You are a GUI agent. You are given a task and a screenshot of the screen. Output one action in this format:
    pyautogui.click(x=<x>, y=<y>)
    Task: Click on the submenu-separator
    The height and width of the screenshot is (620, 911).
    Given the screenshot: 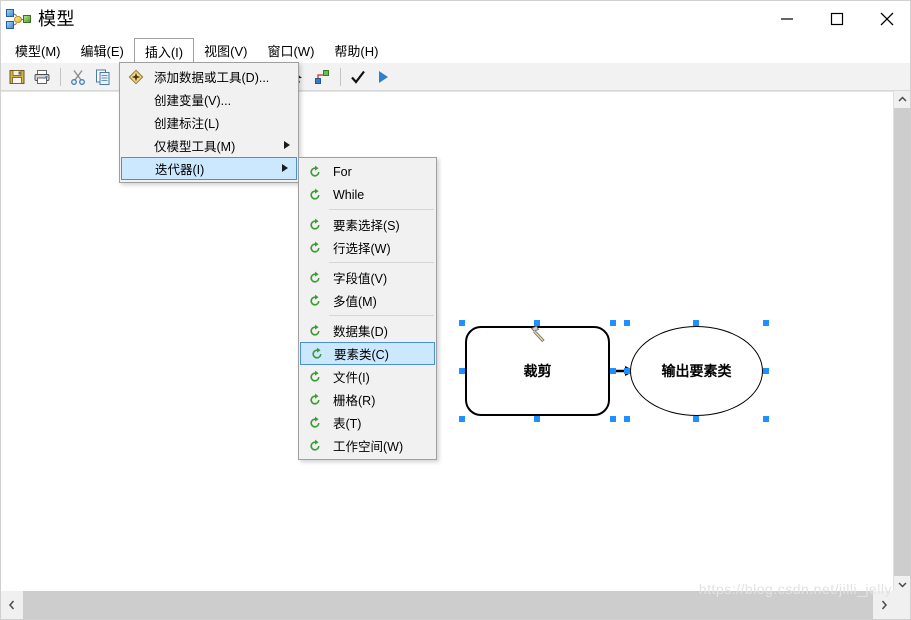 What is the action you would take?
    pyautogui.click(x=381, y=315)
    